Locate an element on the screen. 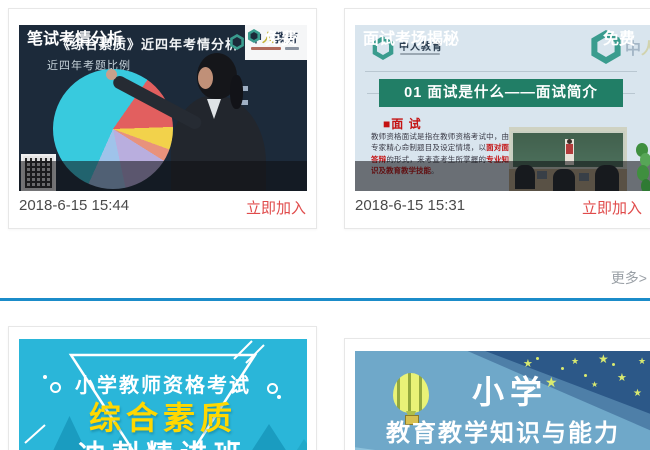 This screenshot has width=650, height=450. video-date: 2018-6-15 15:44 is located at coordinates (74, 205).